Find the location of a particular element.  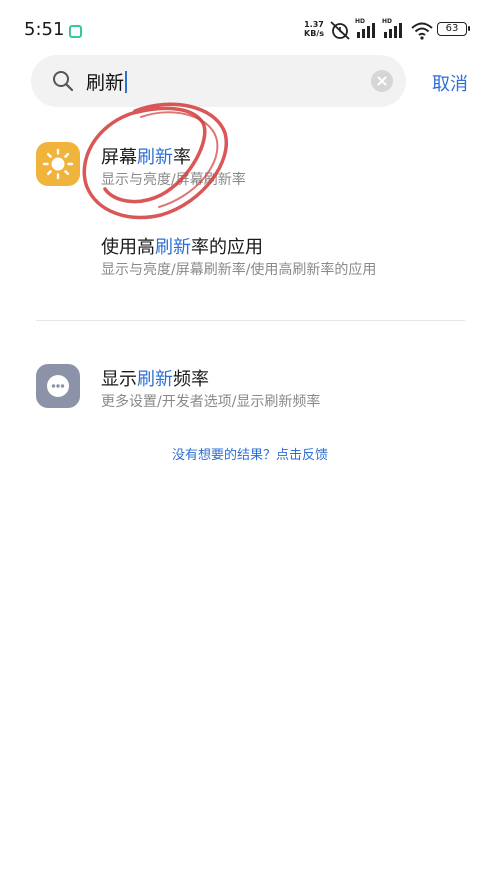

search-query: 刷新 is located at coordinates (105, 83).